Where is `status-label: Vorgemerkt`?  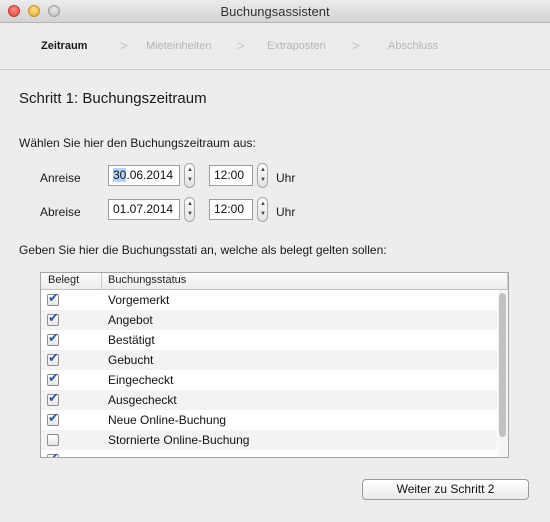 status-label: Vorgemerkt is located at coordinates (139, 300).